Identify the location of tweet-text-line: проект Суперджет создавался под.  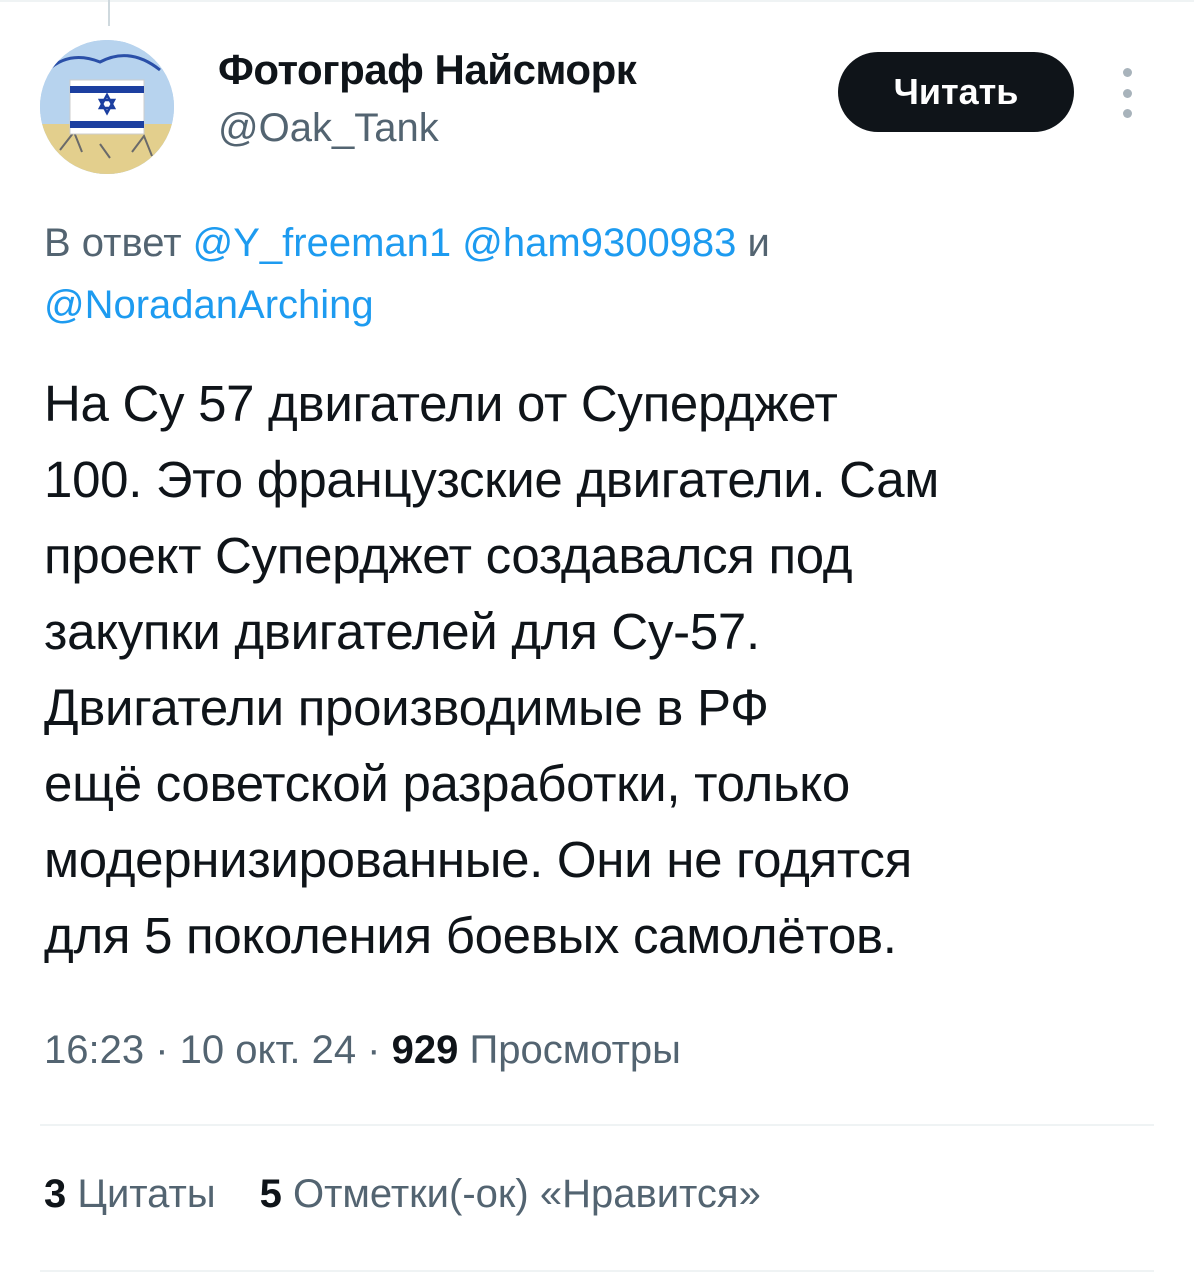
(448, 555).